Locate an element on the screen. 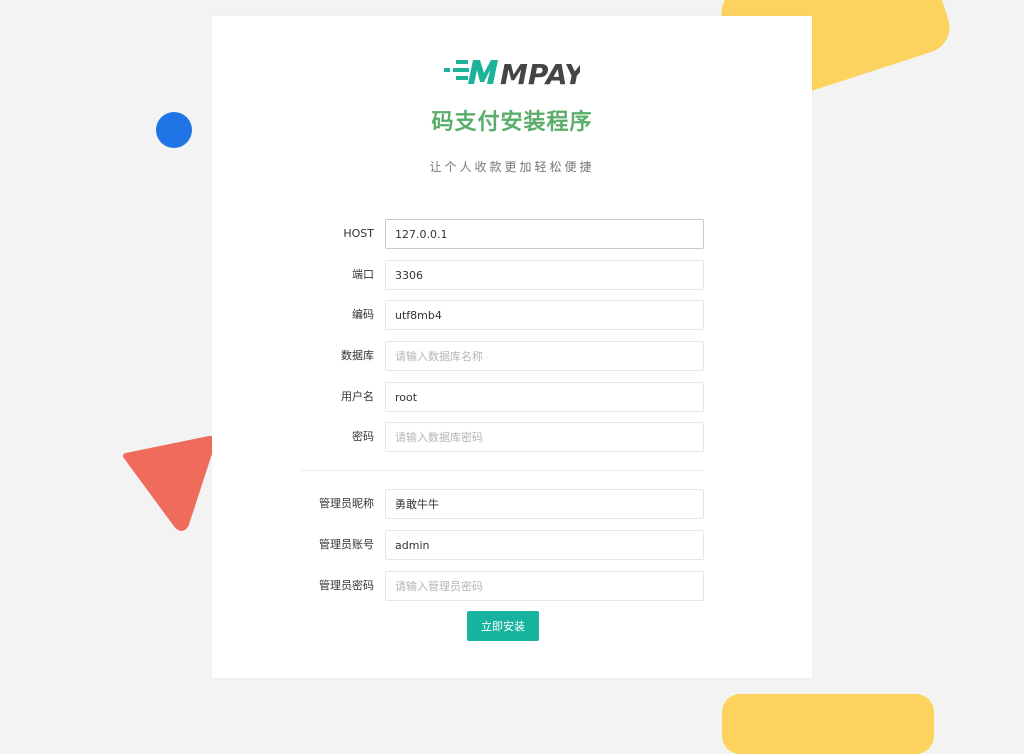 This screenshot has width=1024, height=754. form-row-host: HOST is located at coordinates (512, 234).